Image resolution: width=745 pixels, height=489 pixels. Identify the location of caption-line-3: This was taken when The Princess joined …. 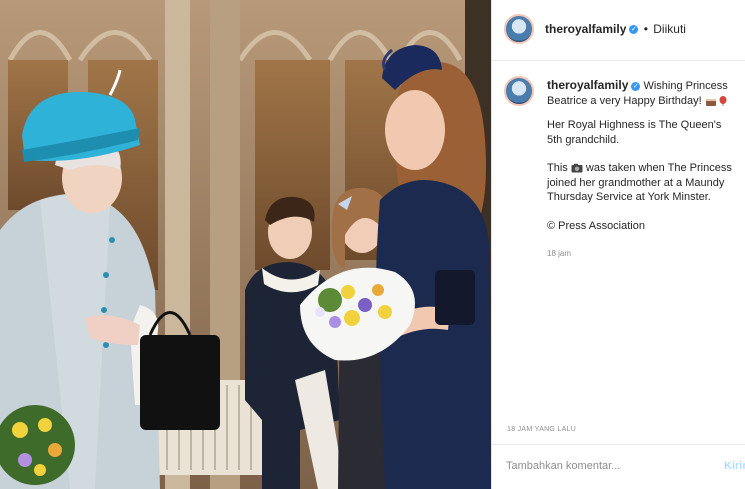
(642, 183).